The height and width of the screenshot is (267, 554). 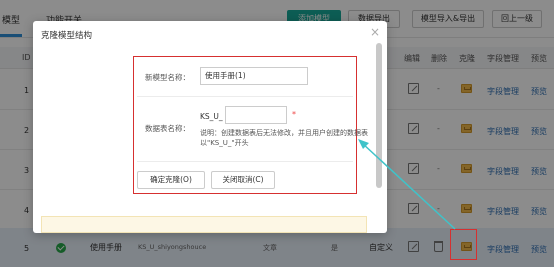 What do you see at coordinates (407, 184) in the screenshot?
I see `annotation-arrow-icon` at bounding box center [407, 184].